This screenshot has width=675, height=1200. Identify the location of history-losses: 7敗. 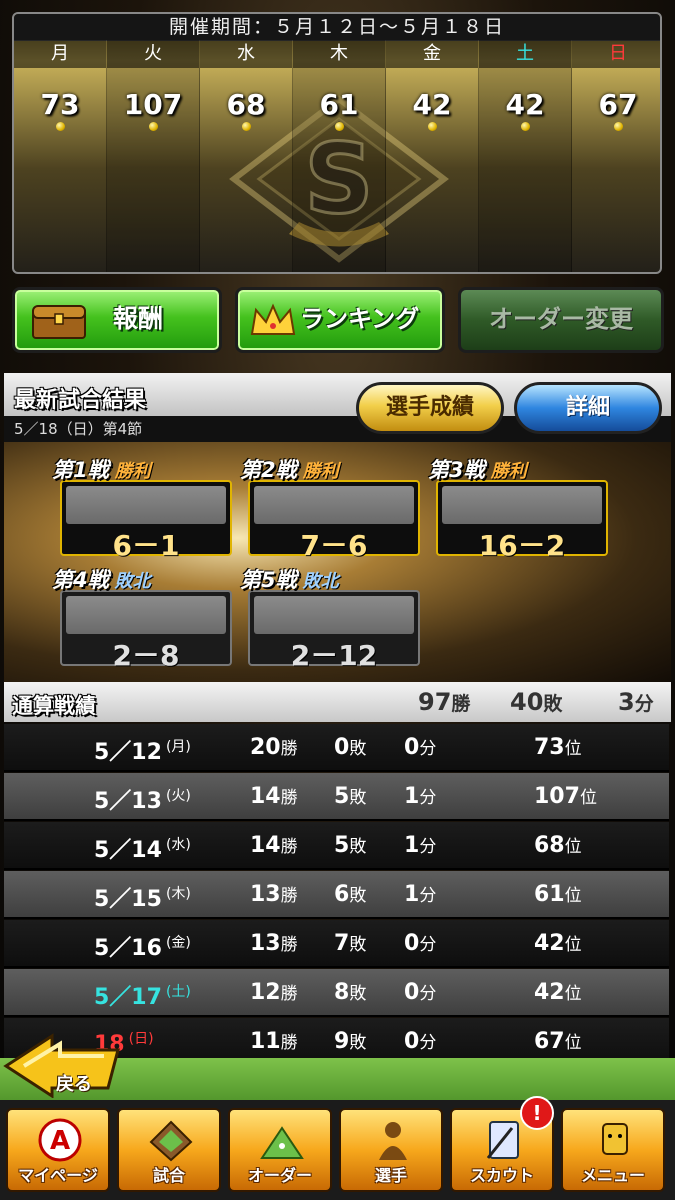
(350, 943).